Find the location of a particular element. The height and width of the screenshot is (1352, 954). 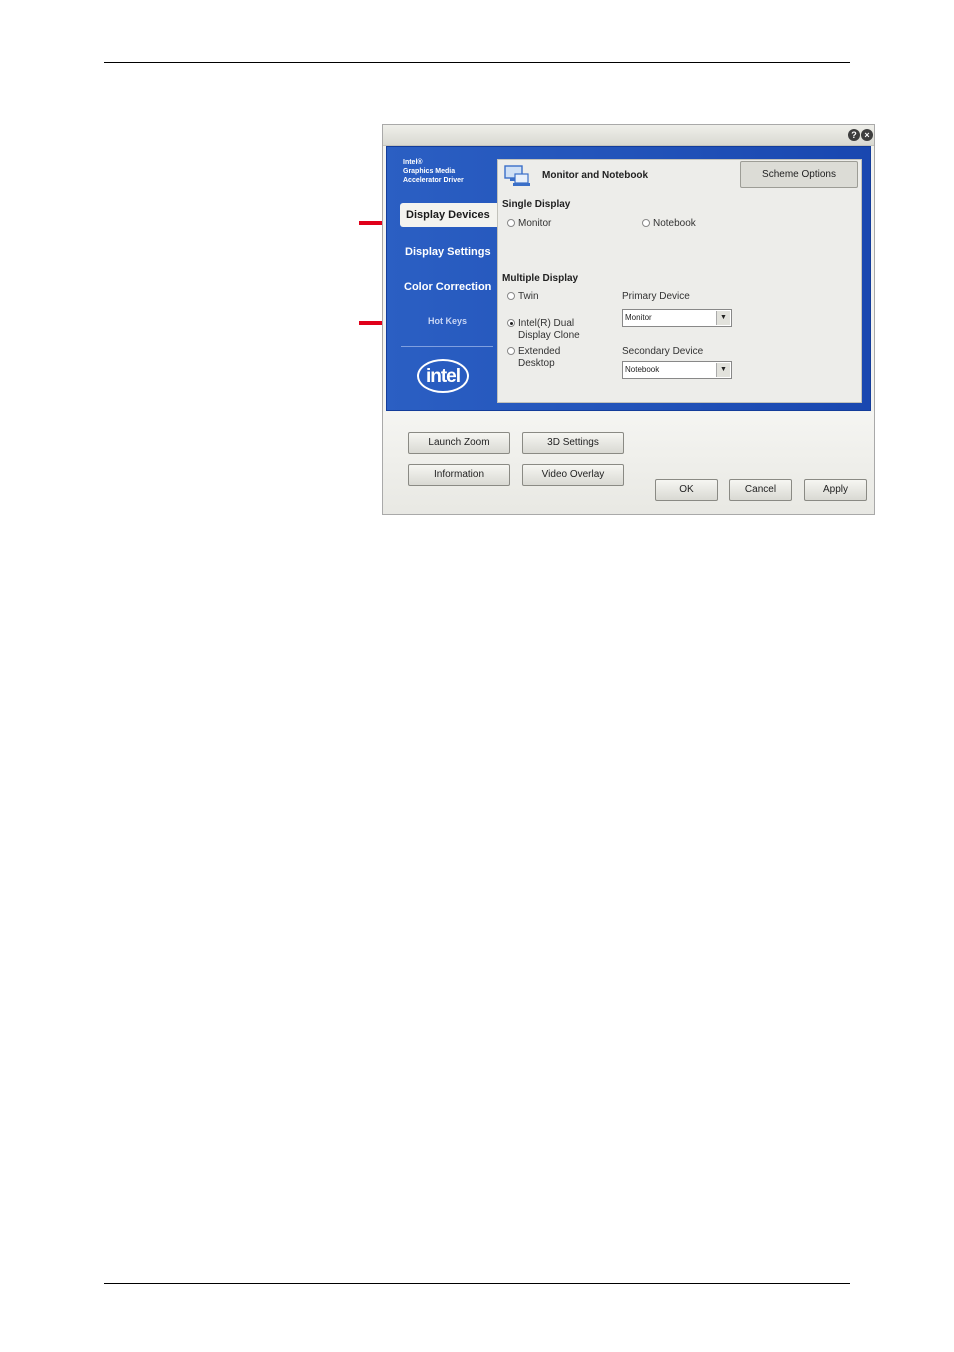

sidebar-divider is located at coordinates (447, 346).